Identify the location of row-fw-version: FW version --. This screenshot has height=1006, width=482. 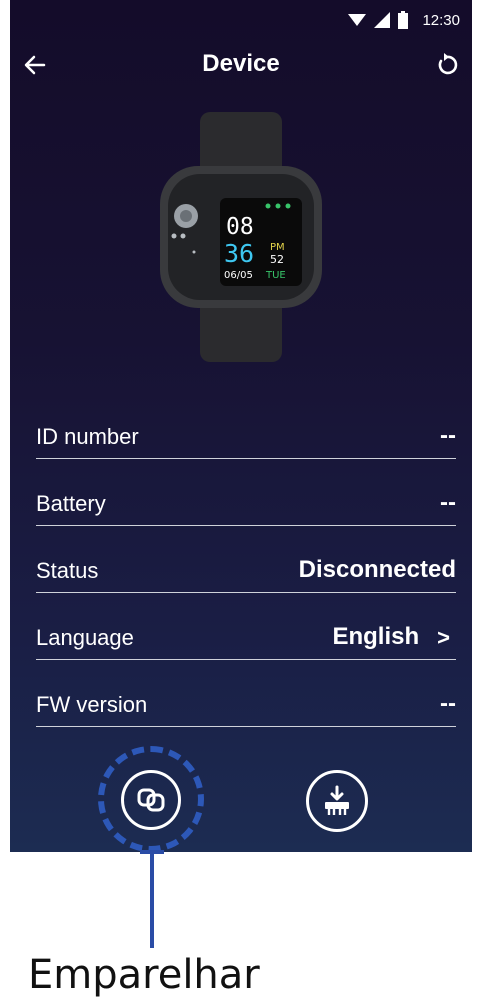
(246, 693).